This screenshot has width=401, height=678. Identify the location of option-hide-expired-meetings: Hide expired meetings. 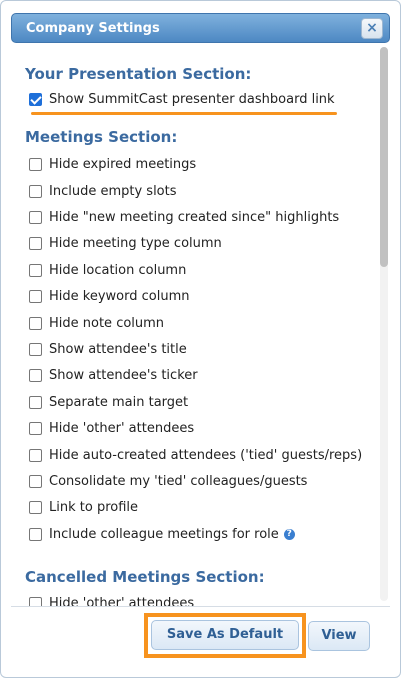
(112, 164).